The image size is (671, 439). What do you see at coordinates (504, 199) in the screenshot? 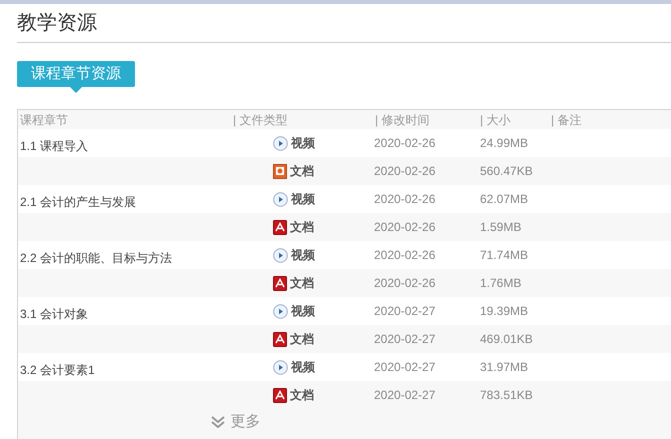
I see `size-cell-text: 62.07MB` at bounding box center [504, 199].